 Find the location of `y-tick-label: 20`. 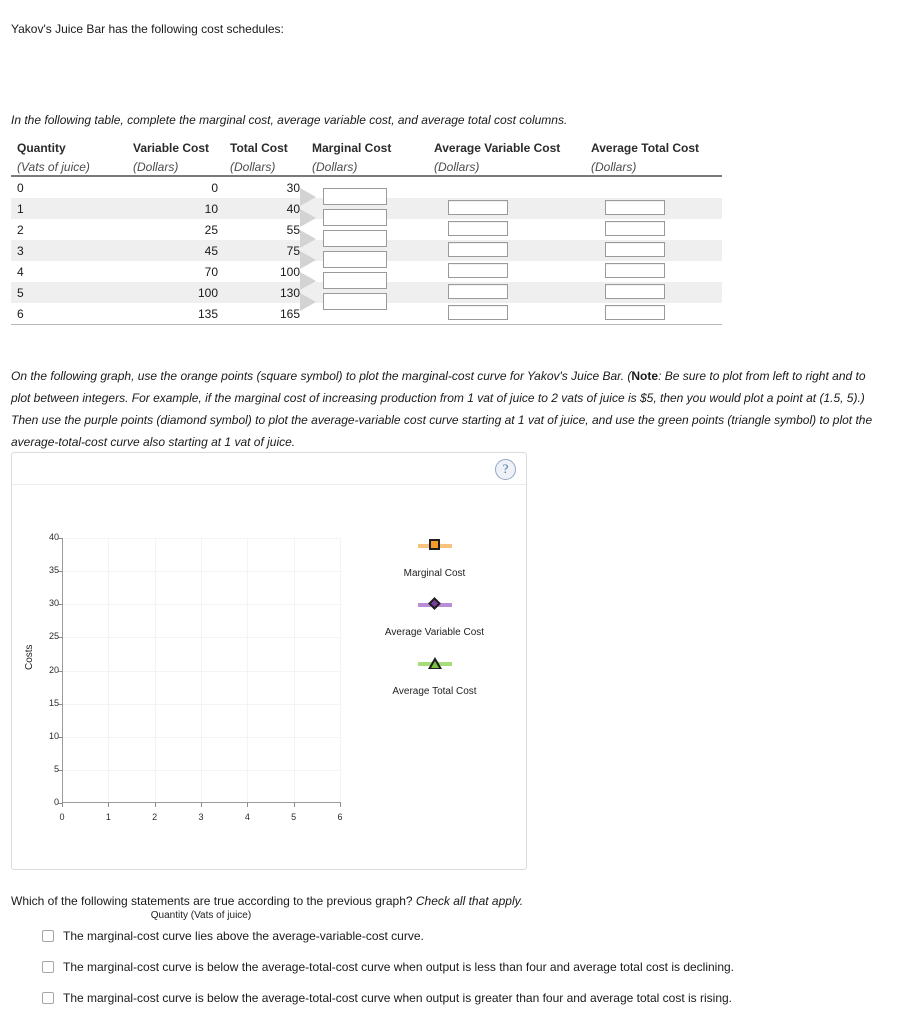

y-tick-label: 20 is located at coordinates (53, 669).